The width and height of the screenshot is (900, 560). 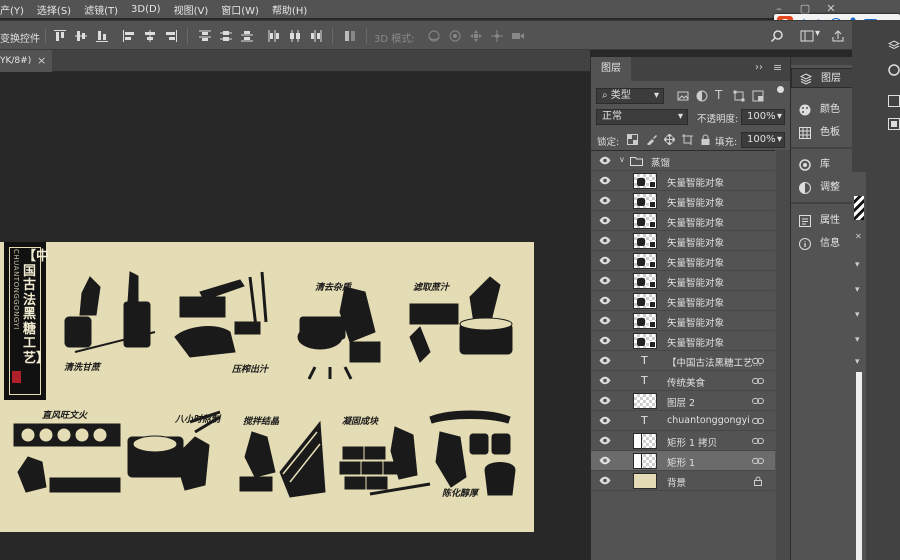 What do you see at coordinates (777, 36) in the screenshot?
I see `search-icon` at bounding box center [777, 36].